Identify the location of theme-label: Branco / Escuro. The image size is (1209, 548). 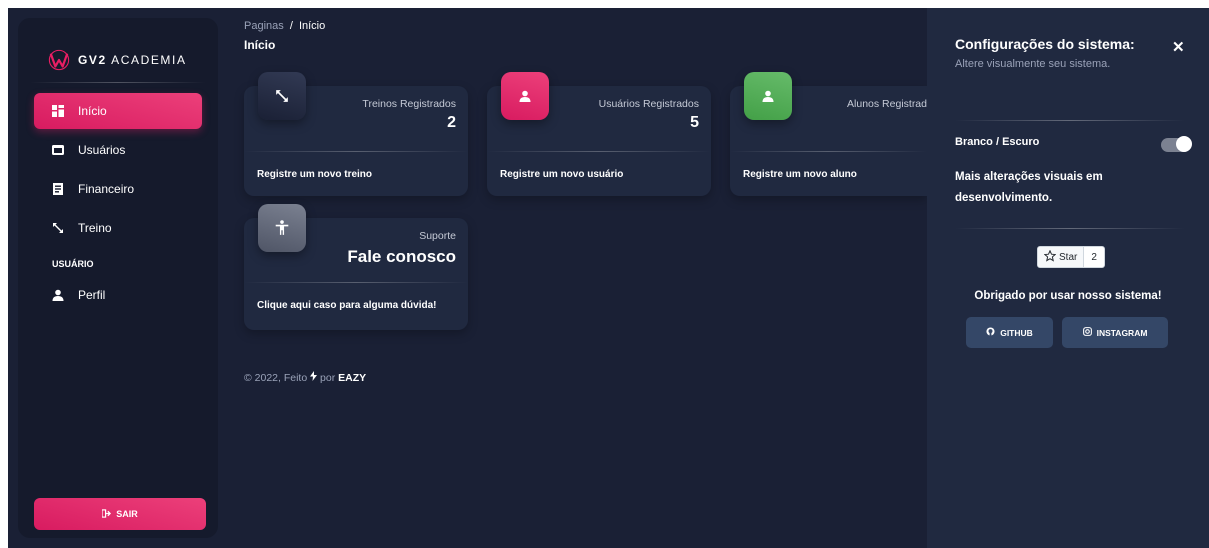
(997, 142).